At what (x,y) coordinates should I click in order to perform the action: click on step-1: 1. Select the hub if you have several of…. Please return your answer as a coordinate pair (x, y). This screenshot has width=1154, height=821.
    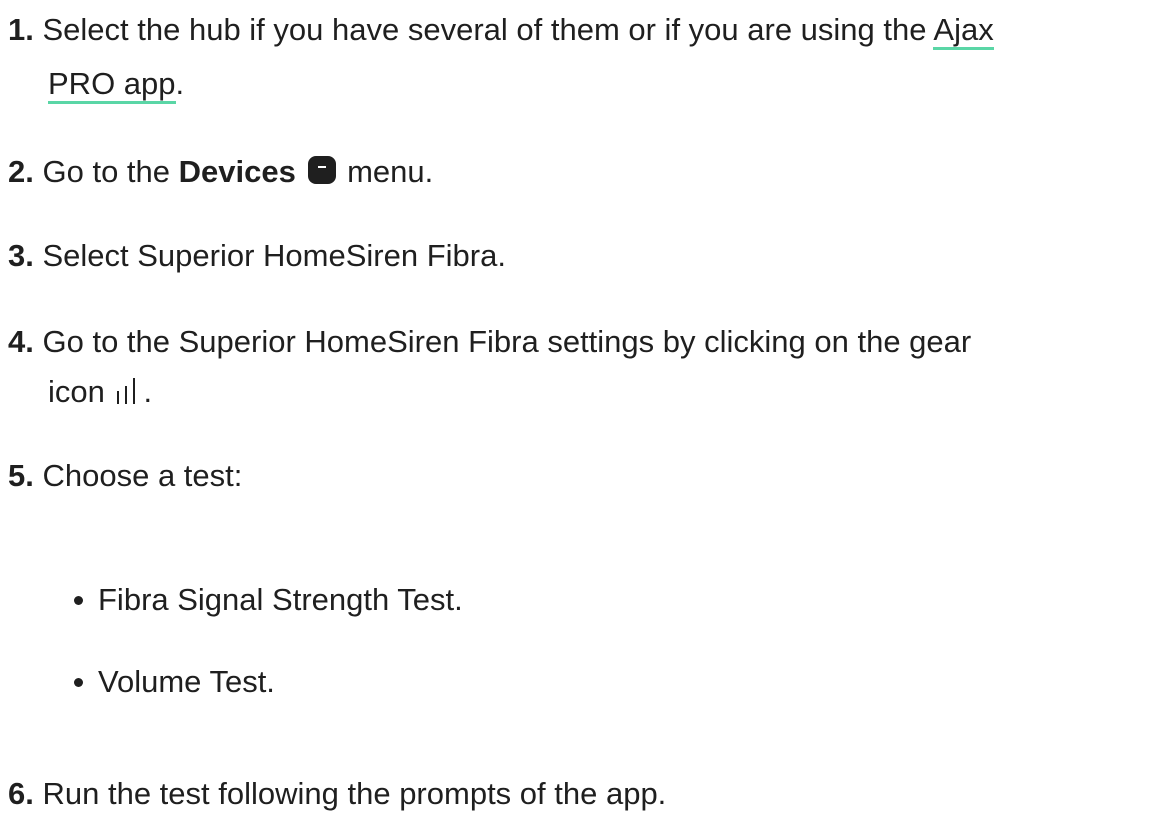
    Looking at the image, I should click on (578, 30).